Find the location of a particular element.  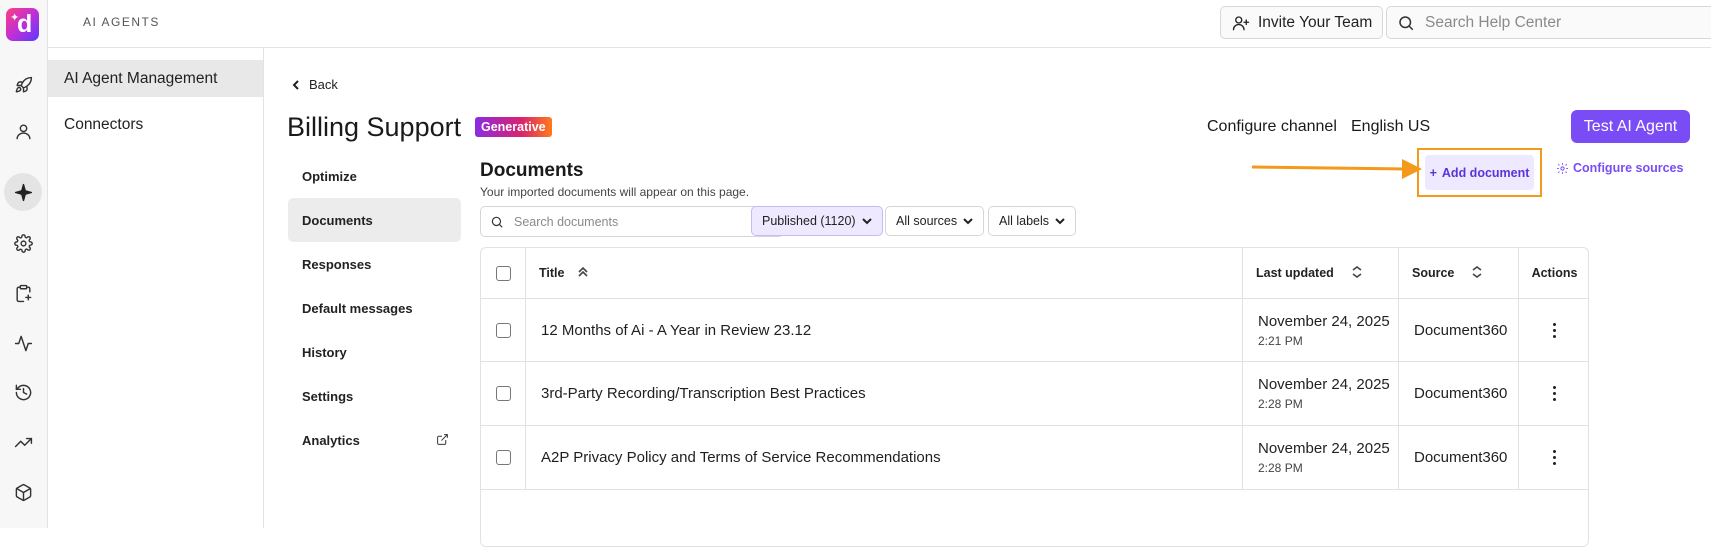

source-header-label: Source is located at coordinates (1433, 273).